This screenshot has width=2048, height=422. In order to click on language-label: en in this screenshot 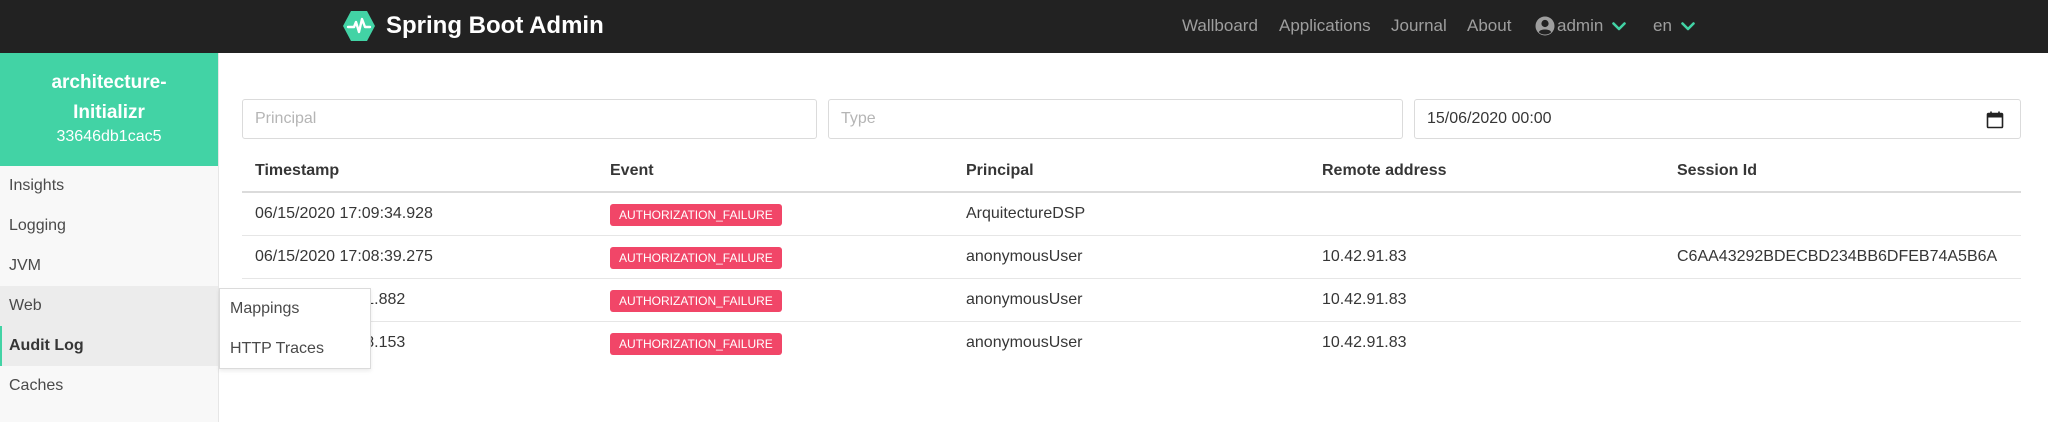, I will do `click(1662, 25)`.